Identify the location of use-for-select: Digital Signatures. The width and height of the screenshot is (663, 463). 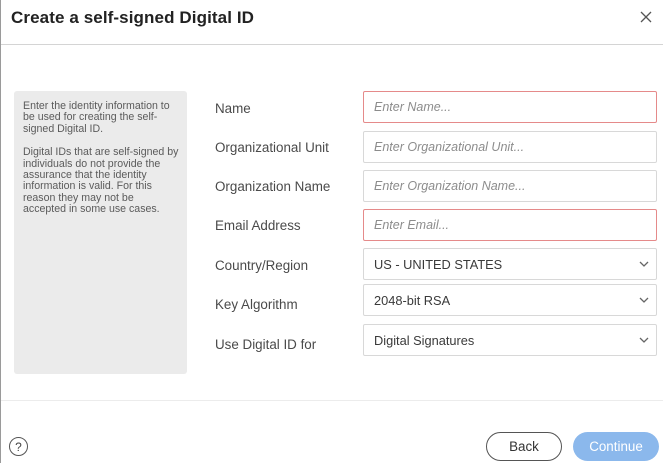
(510, 340).